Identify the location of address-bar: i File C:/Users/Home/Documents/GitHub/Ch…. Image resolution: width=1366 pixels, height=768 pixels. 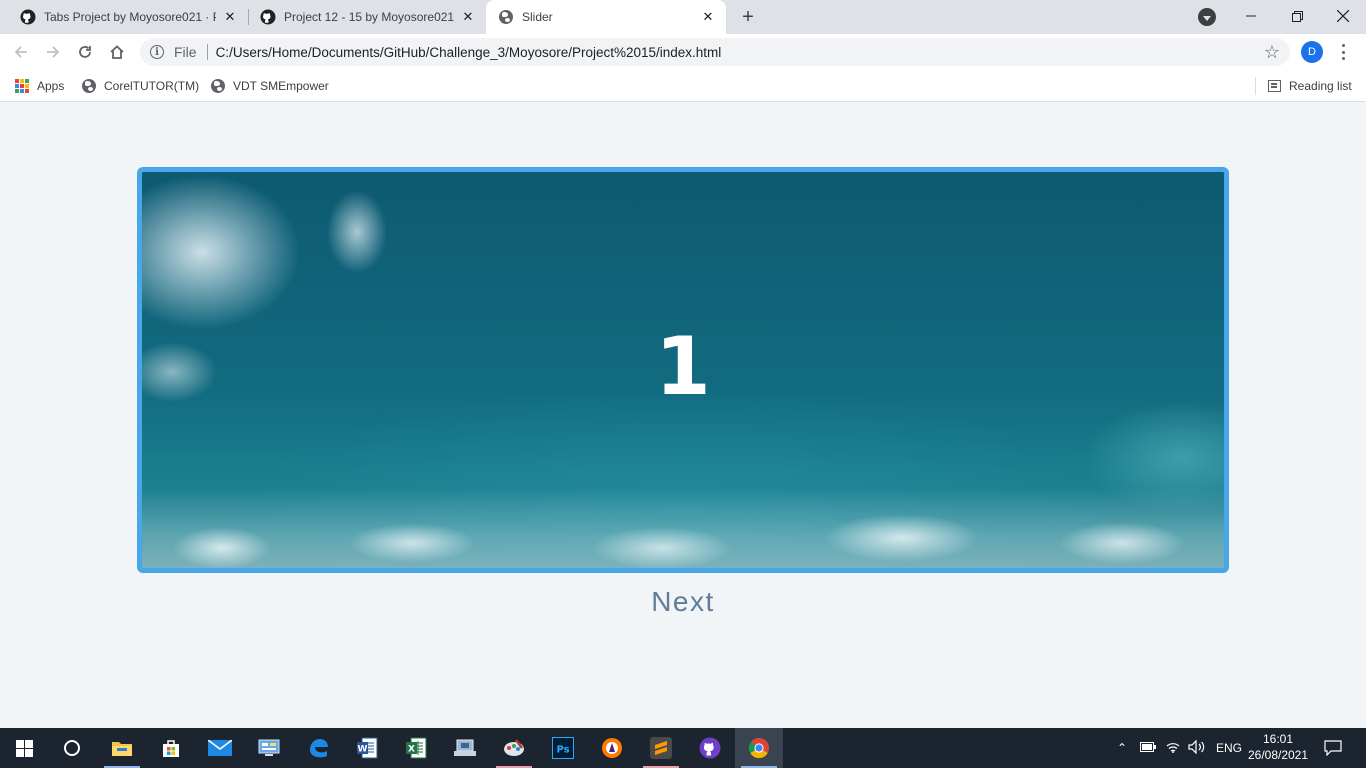
(715, 52).